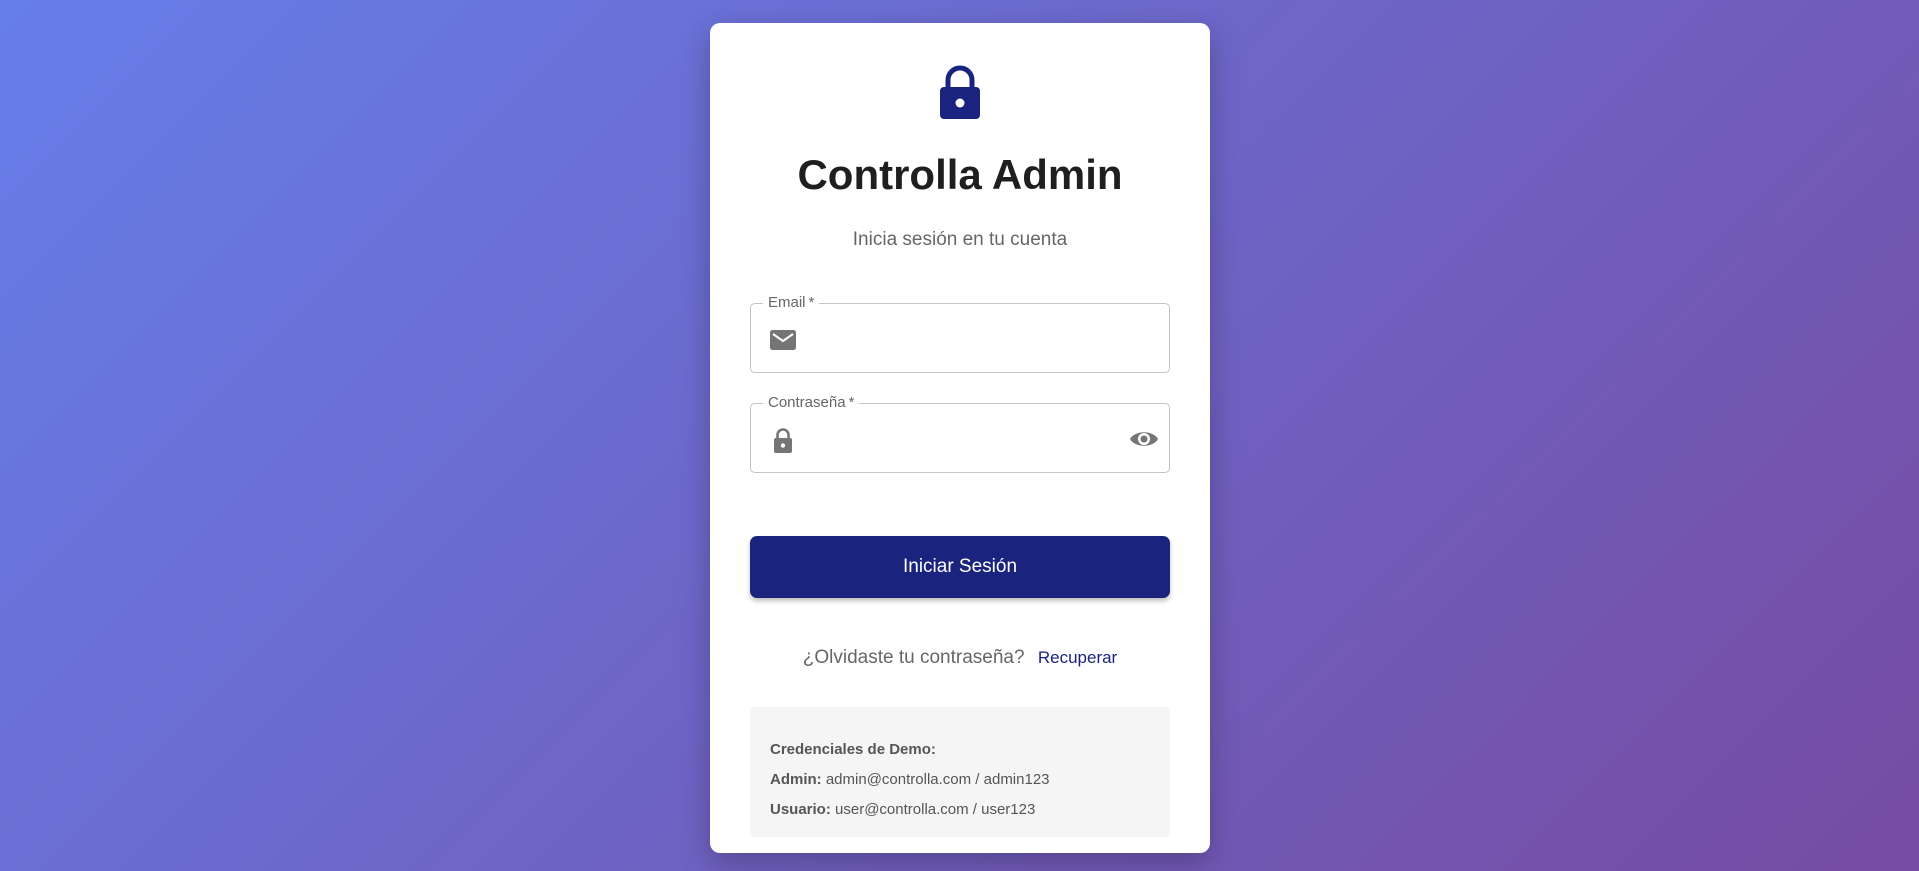 The height and width of the screenshot is (871, 1919). Describe the element at coordinates (1077, 657) in the screenshot. I see `recover-link: Recuperar` at that location.